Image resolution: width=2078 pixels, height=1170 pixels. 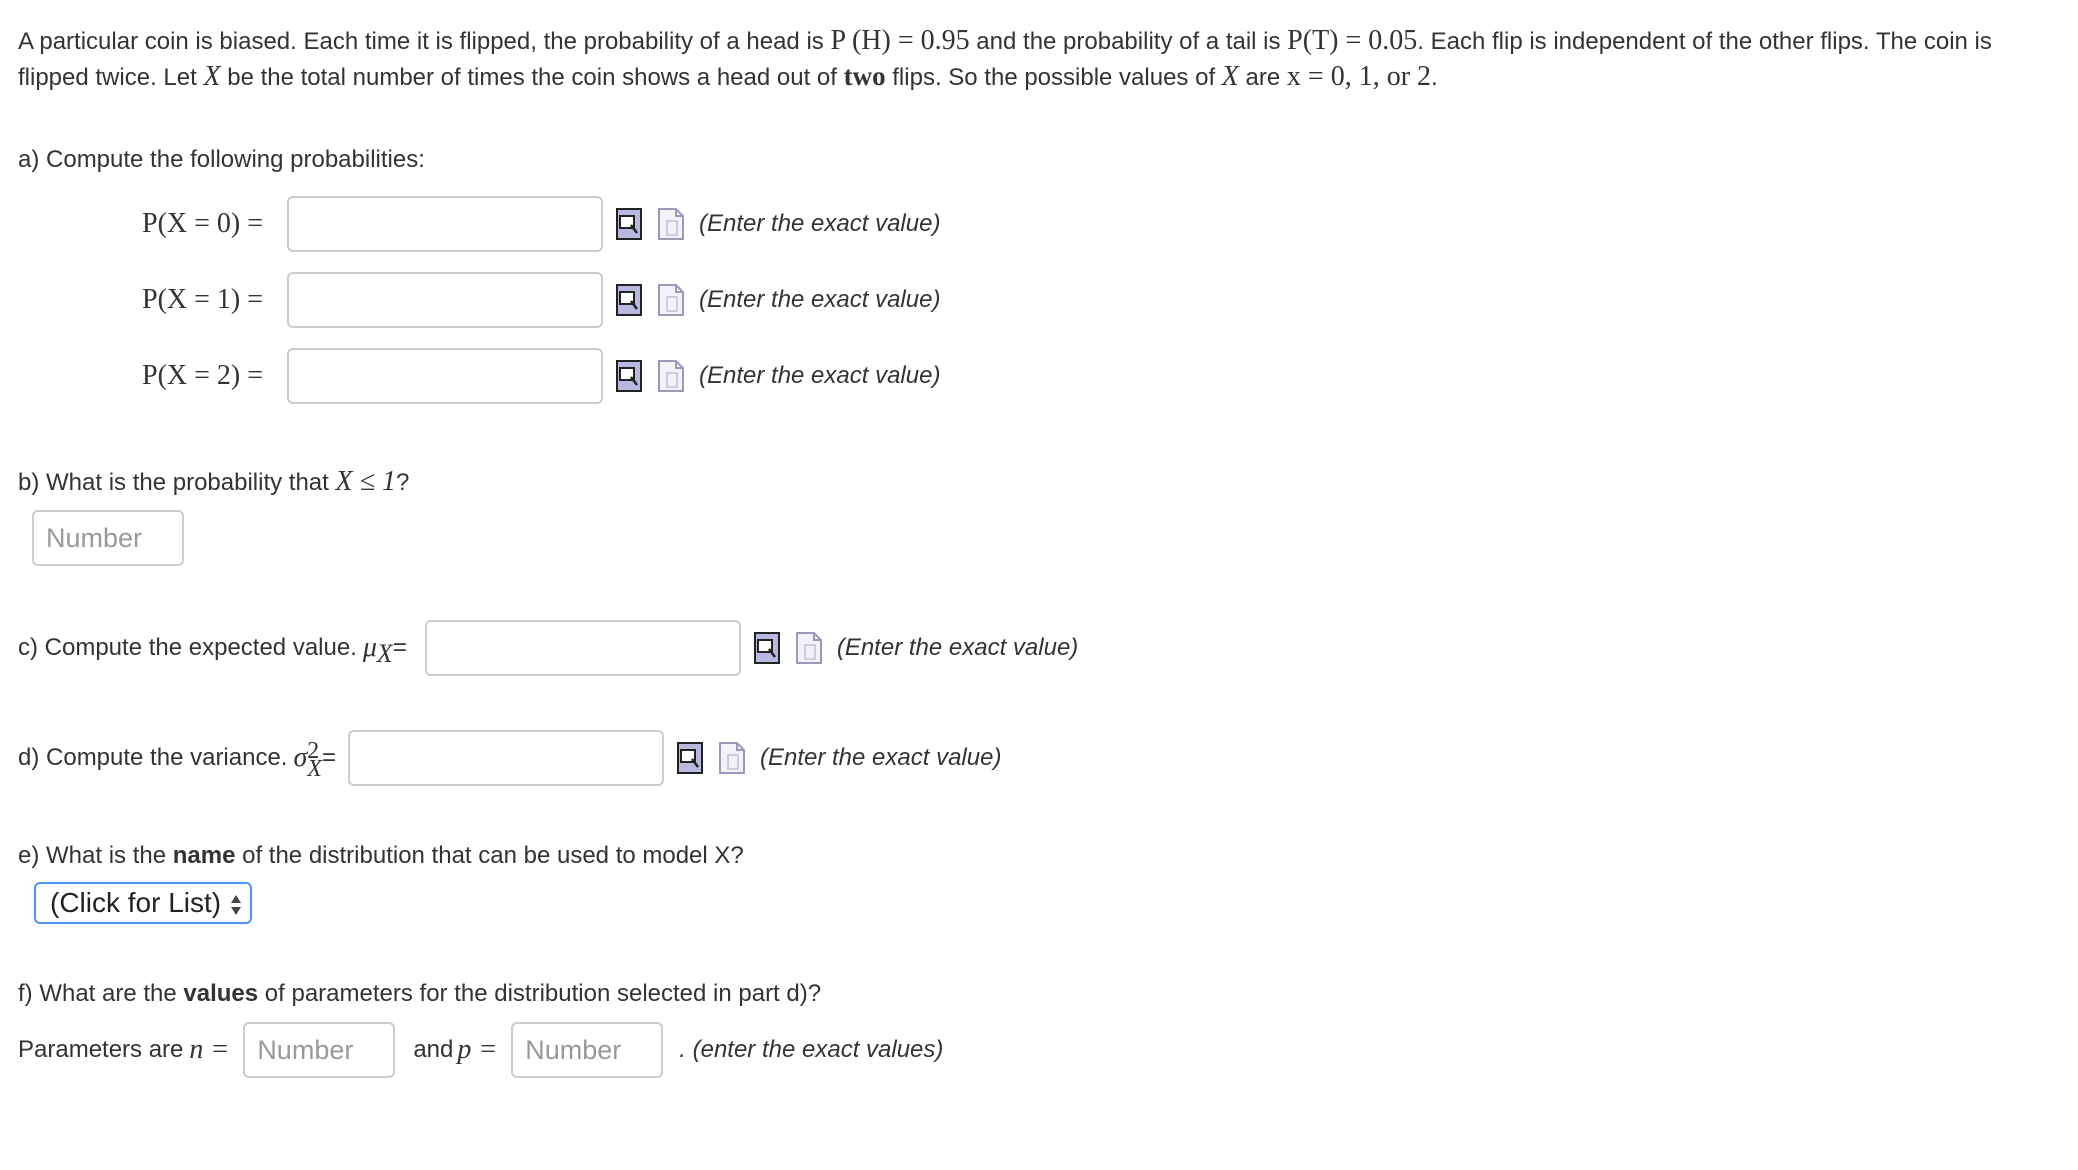 What do you see at coordinates (236, 905) in the screenshot?
I see `updown-arrows-icon` at bounding box center [236, 905].